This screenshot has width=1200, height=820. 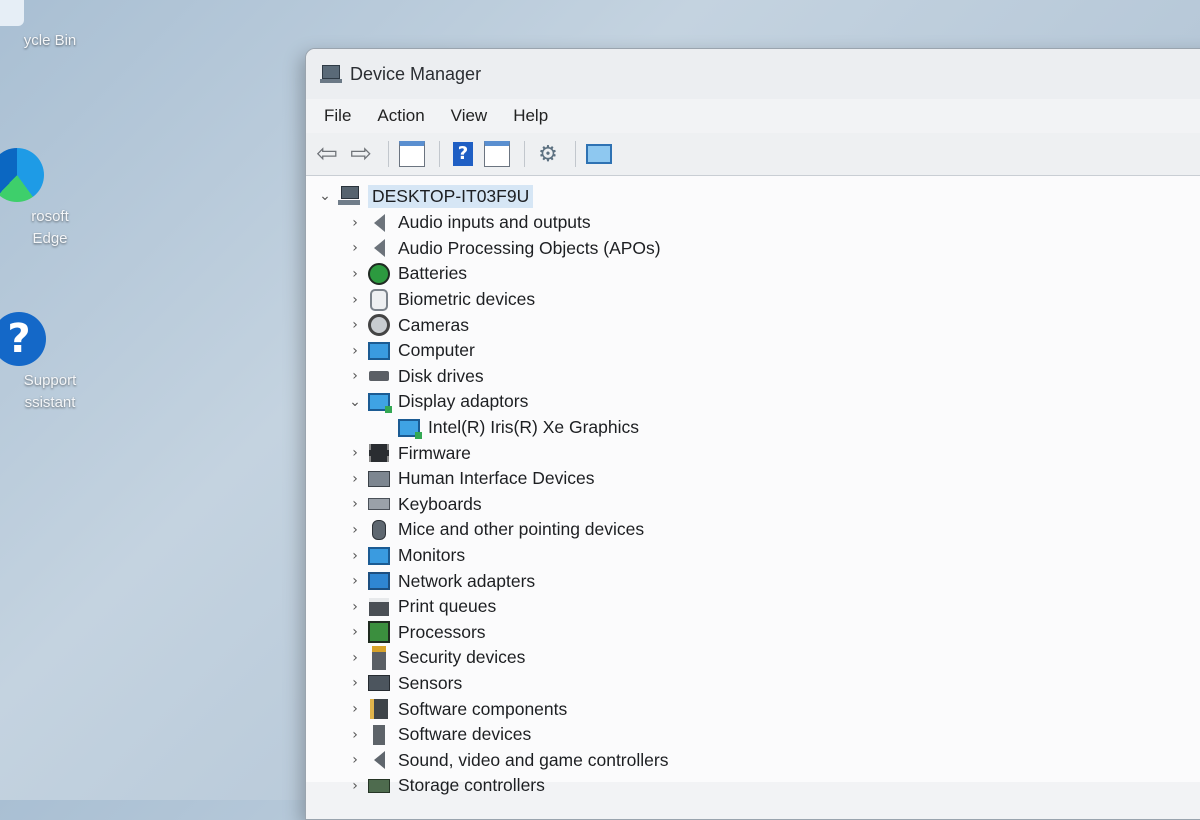 I want to click on mouse-icon, so click(x=379, y=529).